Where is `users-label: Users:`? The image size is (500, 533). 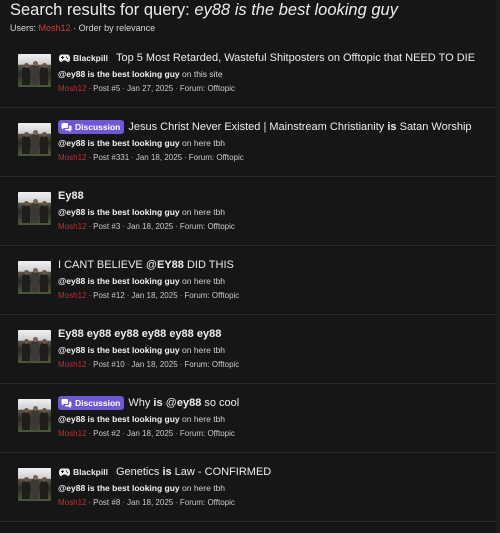
users-label: Users: is located at coordinates (23, 28).